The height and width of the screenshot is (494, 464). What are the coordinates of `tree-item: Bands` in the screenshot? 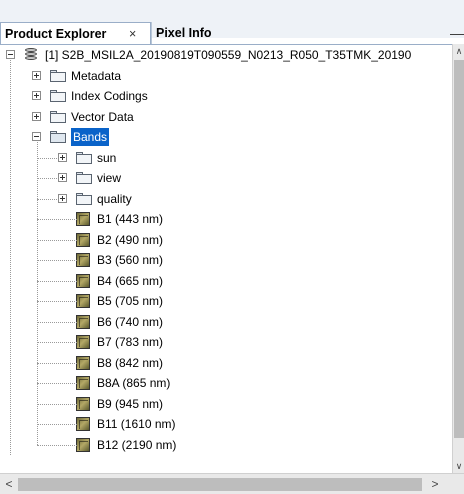 It's located at (226, 137).